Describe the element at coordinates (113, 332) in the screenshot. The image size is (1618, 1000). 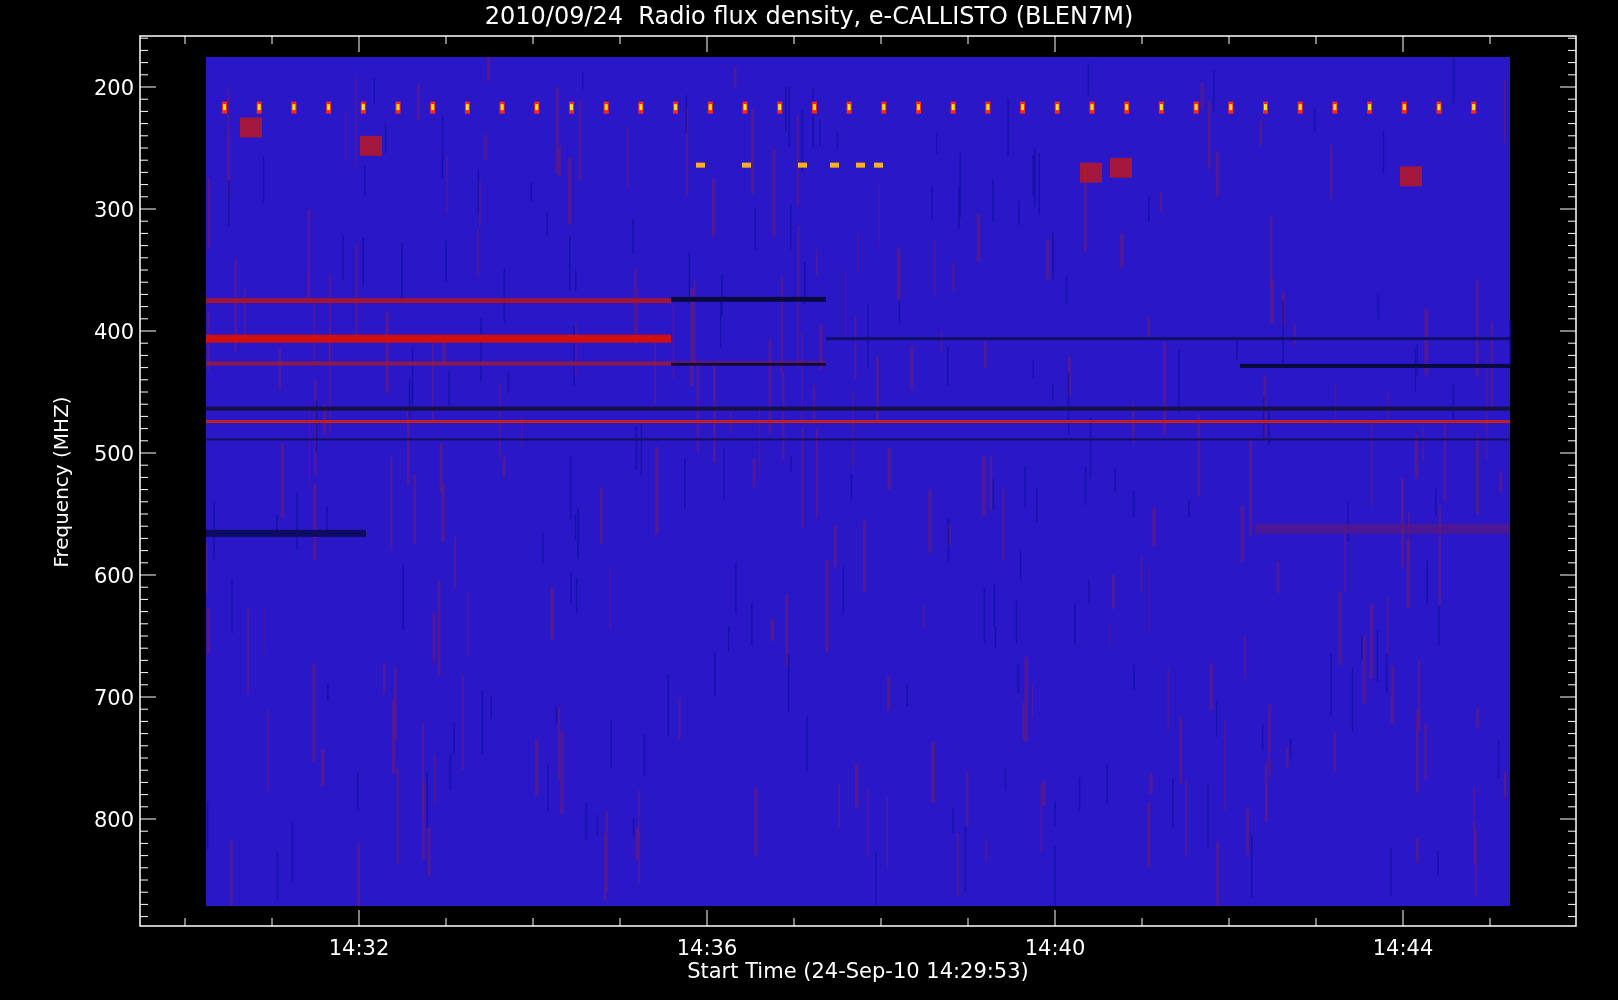
I see `tick-label: 400` at that location.